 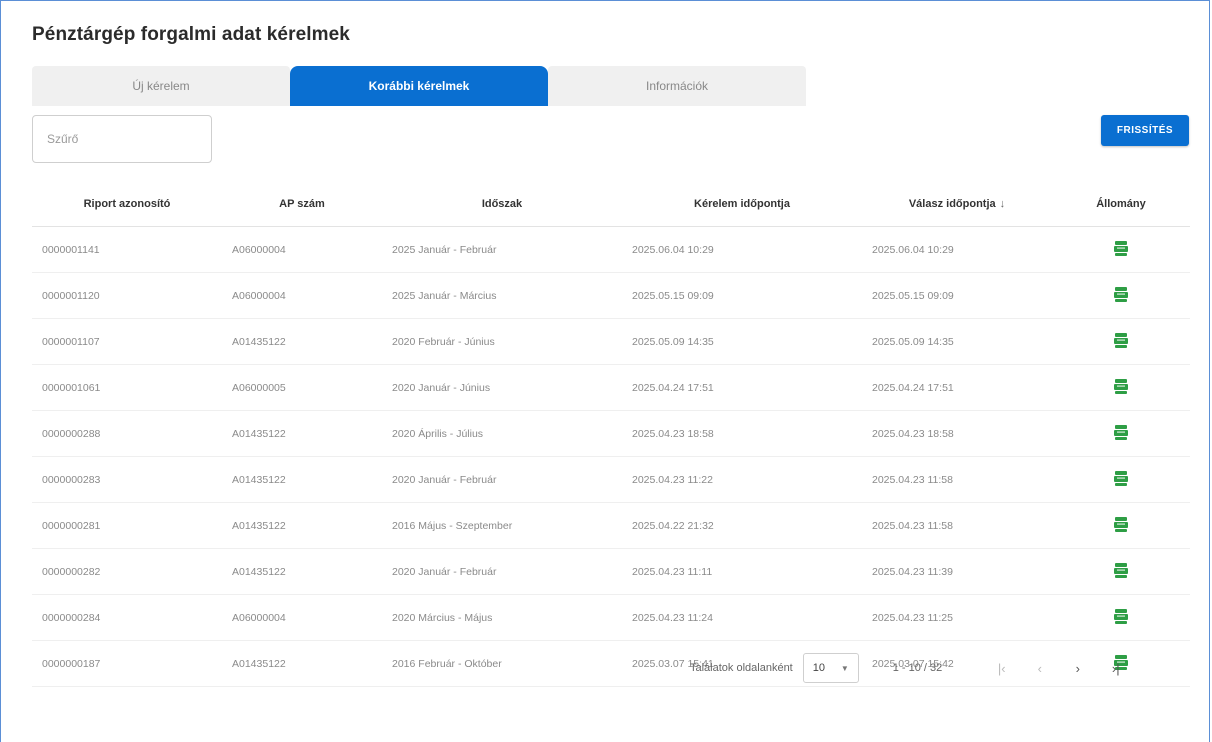 What do you see at coordinates (1040, 668) in the screenshot?
I see `previous-page-button: ‹` at bounding box center [1040, 668].